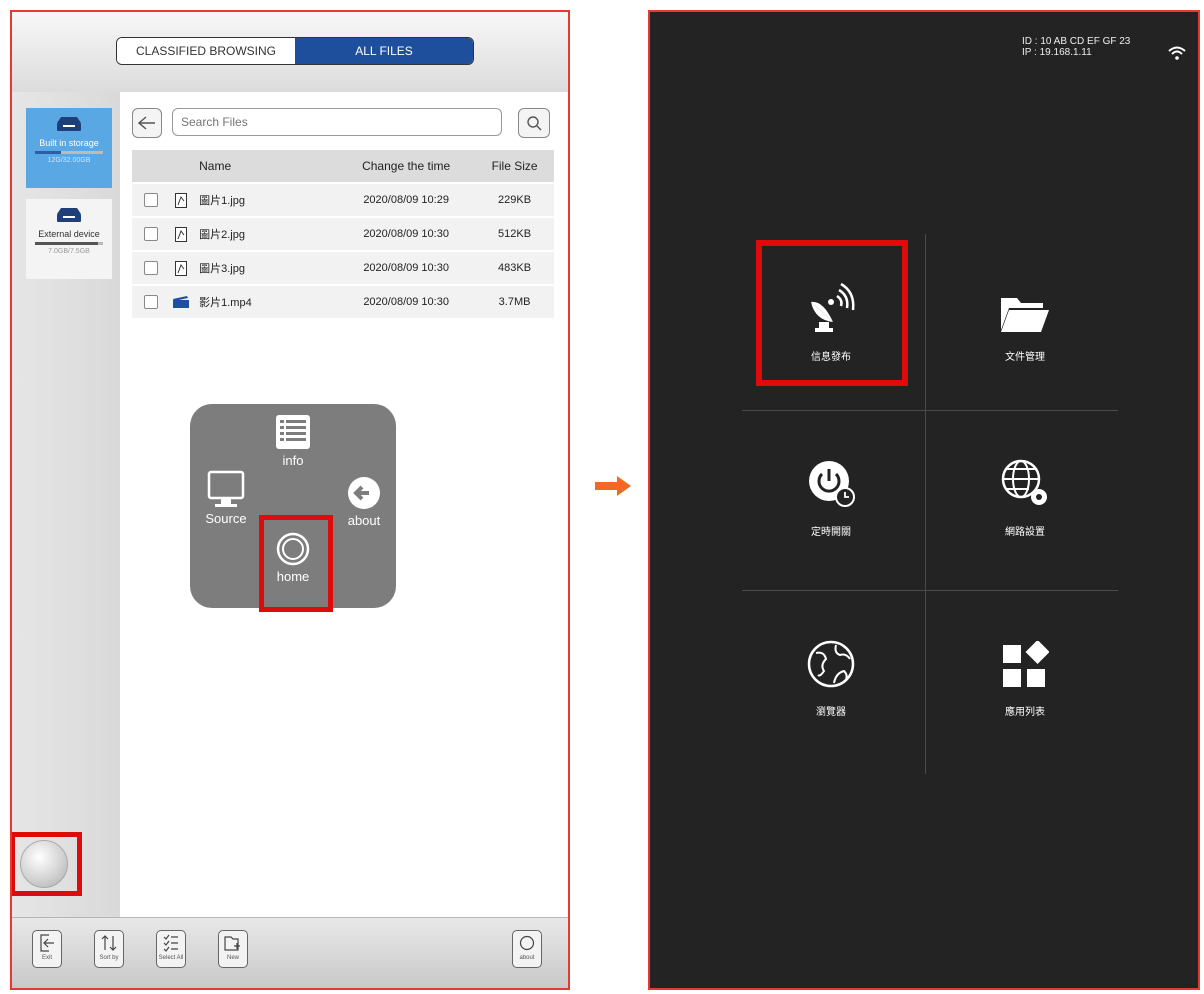  Describe the element at coordinates (233, 949) in the screenshot. I see `new-button: New` at that location.